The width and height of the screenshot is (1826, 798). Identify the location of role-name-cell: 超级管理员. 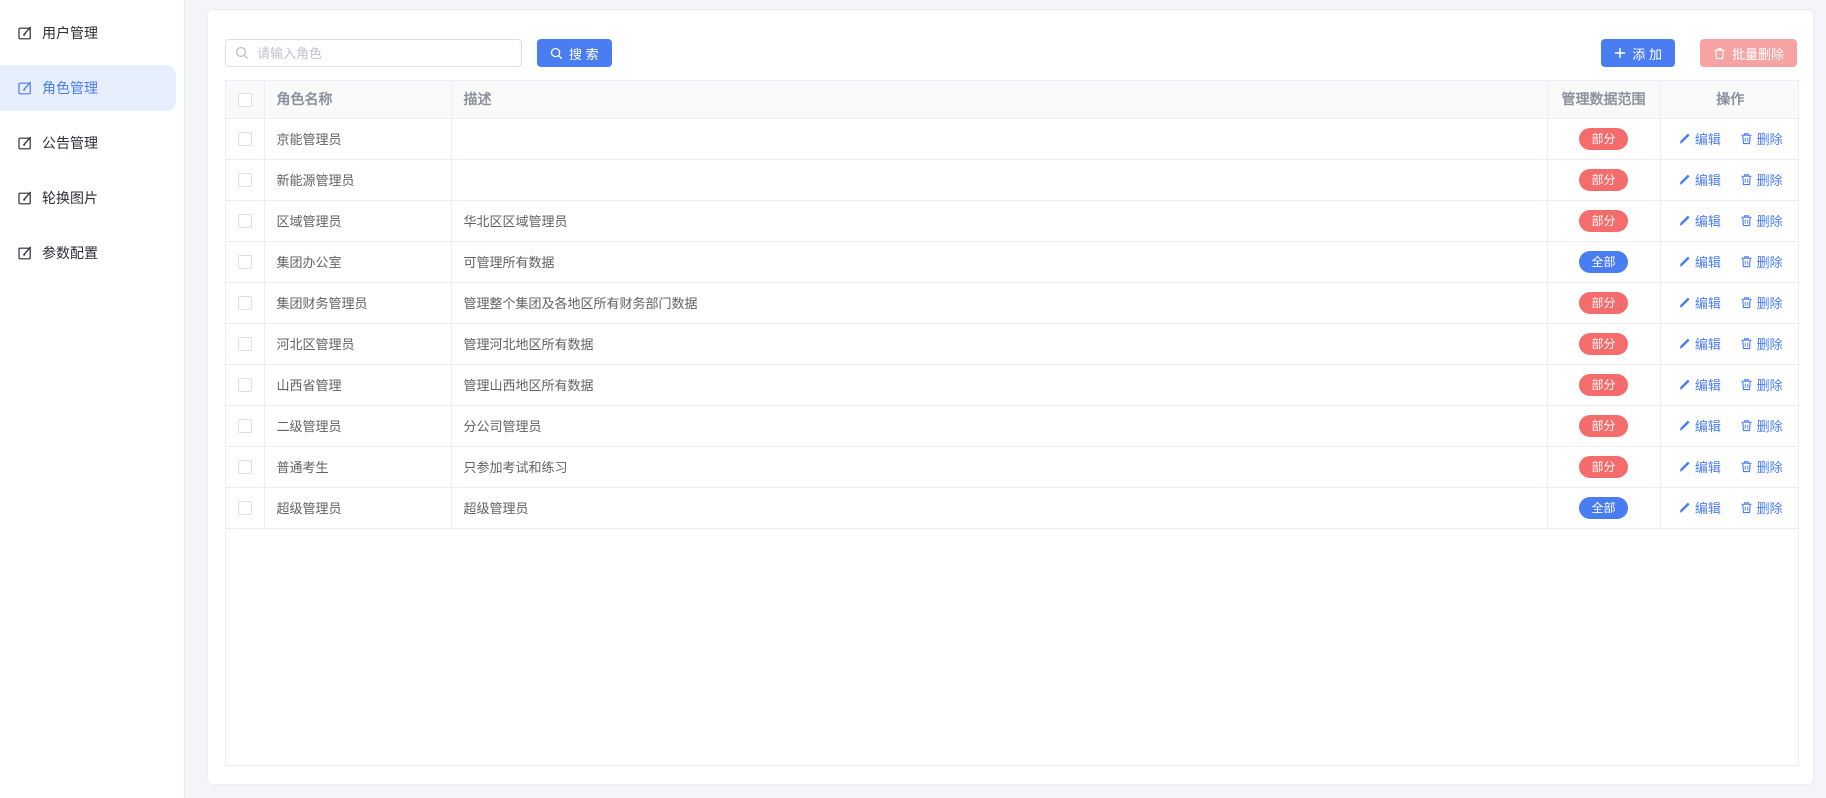
(358, 508).